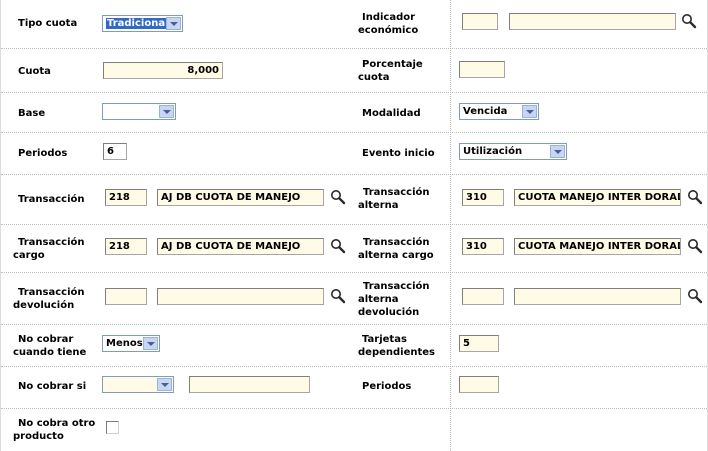 Image resolution: width=708 pixels, height=451 pixels. Describe the element at coordinates (392, 64) in the screenshot. I see `porcentaje-label-line1: Porcentaje` at that location.